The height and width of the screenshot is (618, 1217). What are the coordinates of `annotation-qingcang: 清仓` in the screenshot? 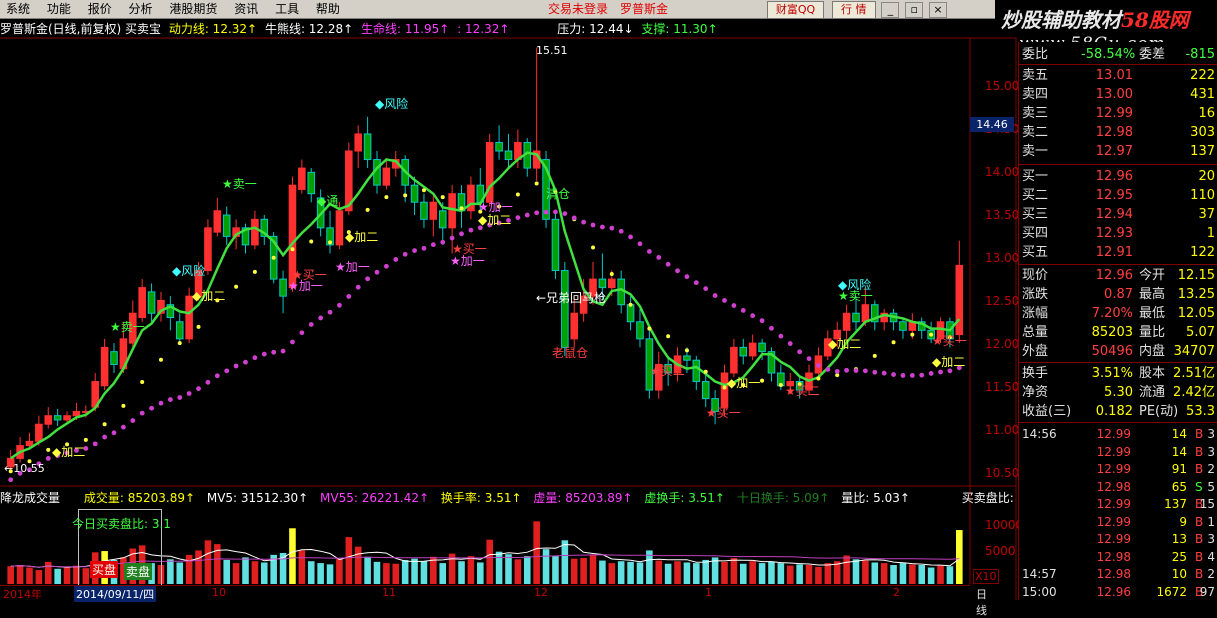 It's located at (558, 194).